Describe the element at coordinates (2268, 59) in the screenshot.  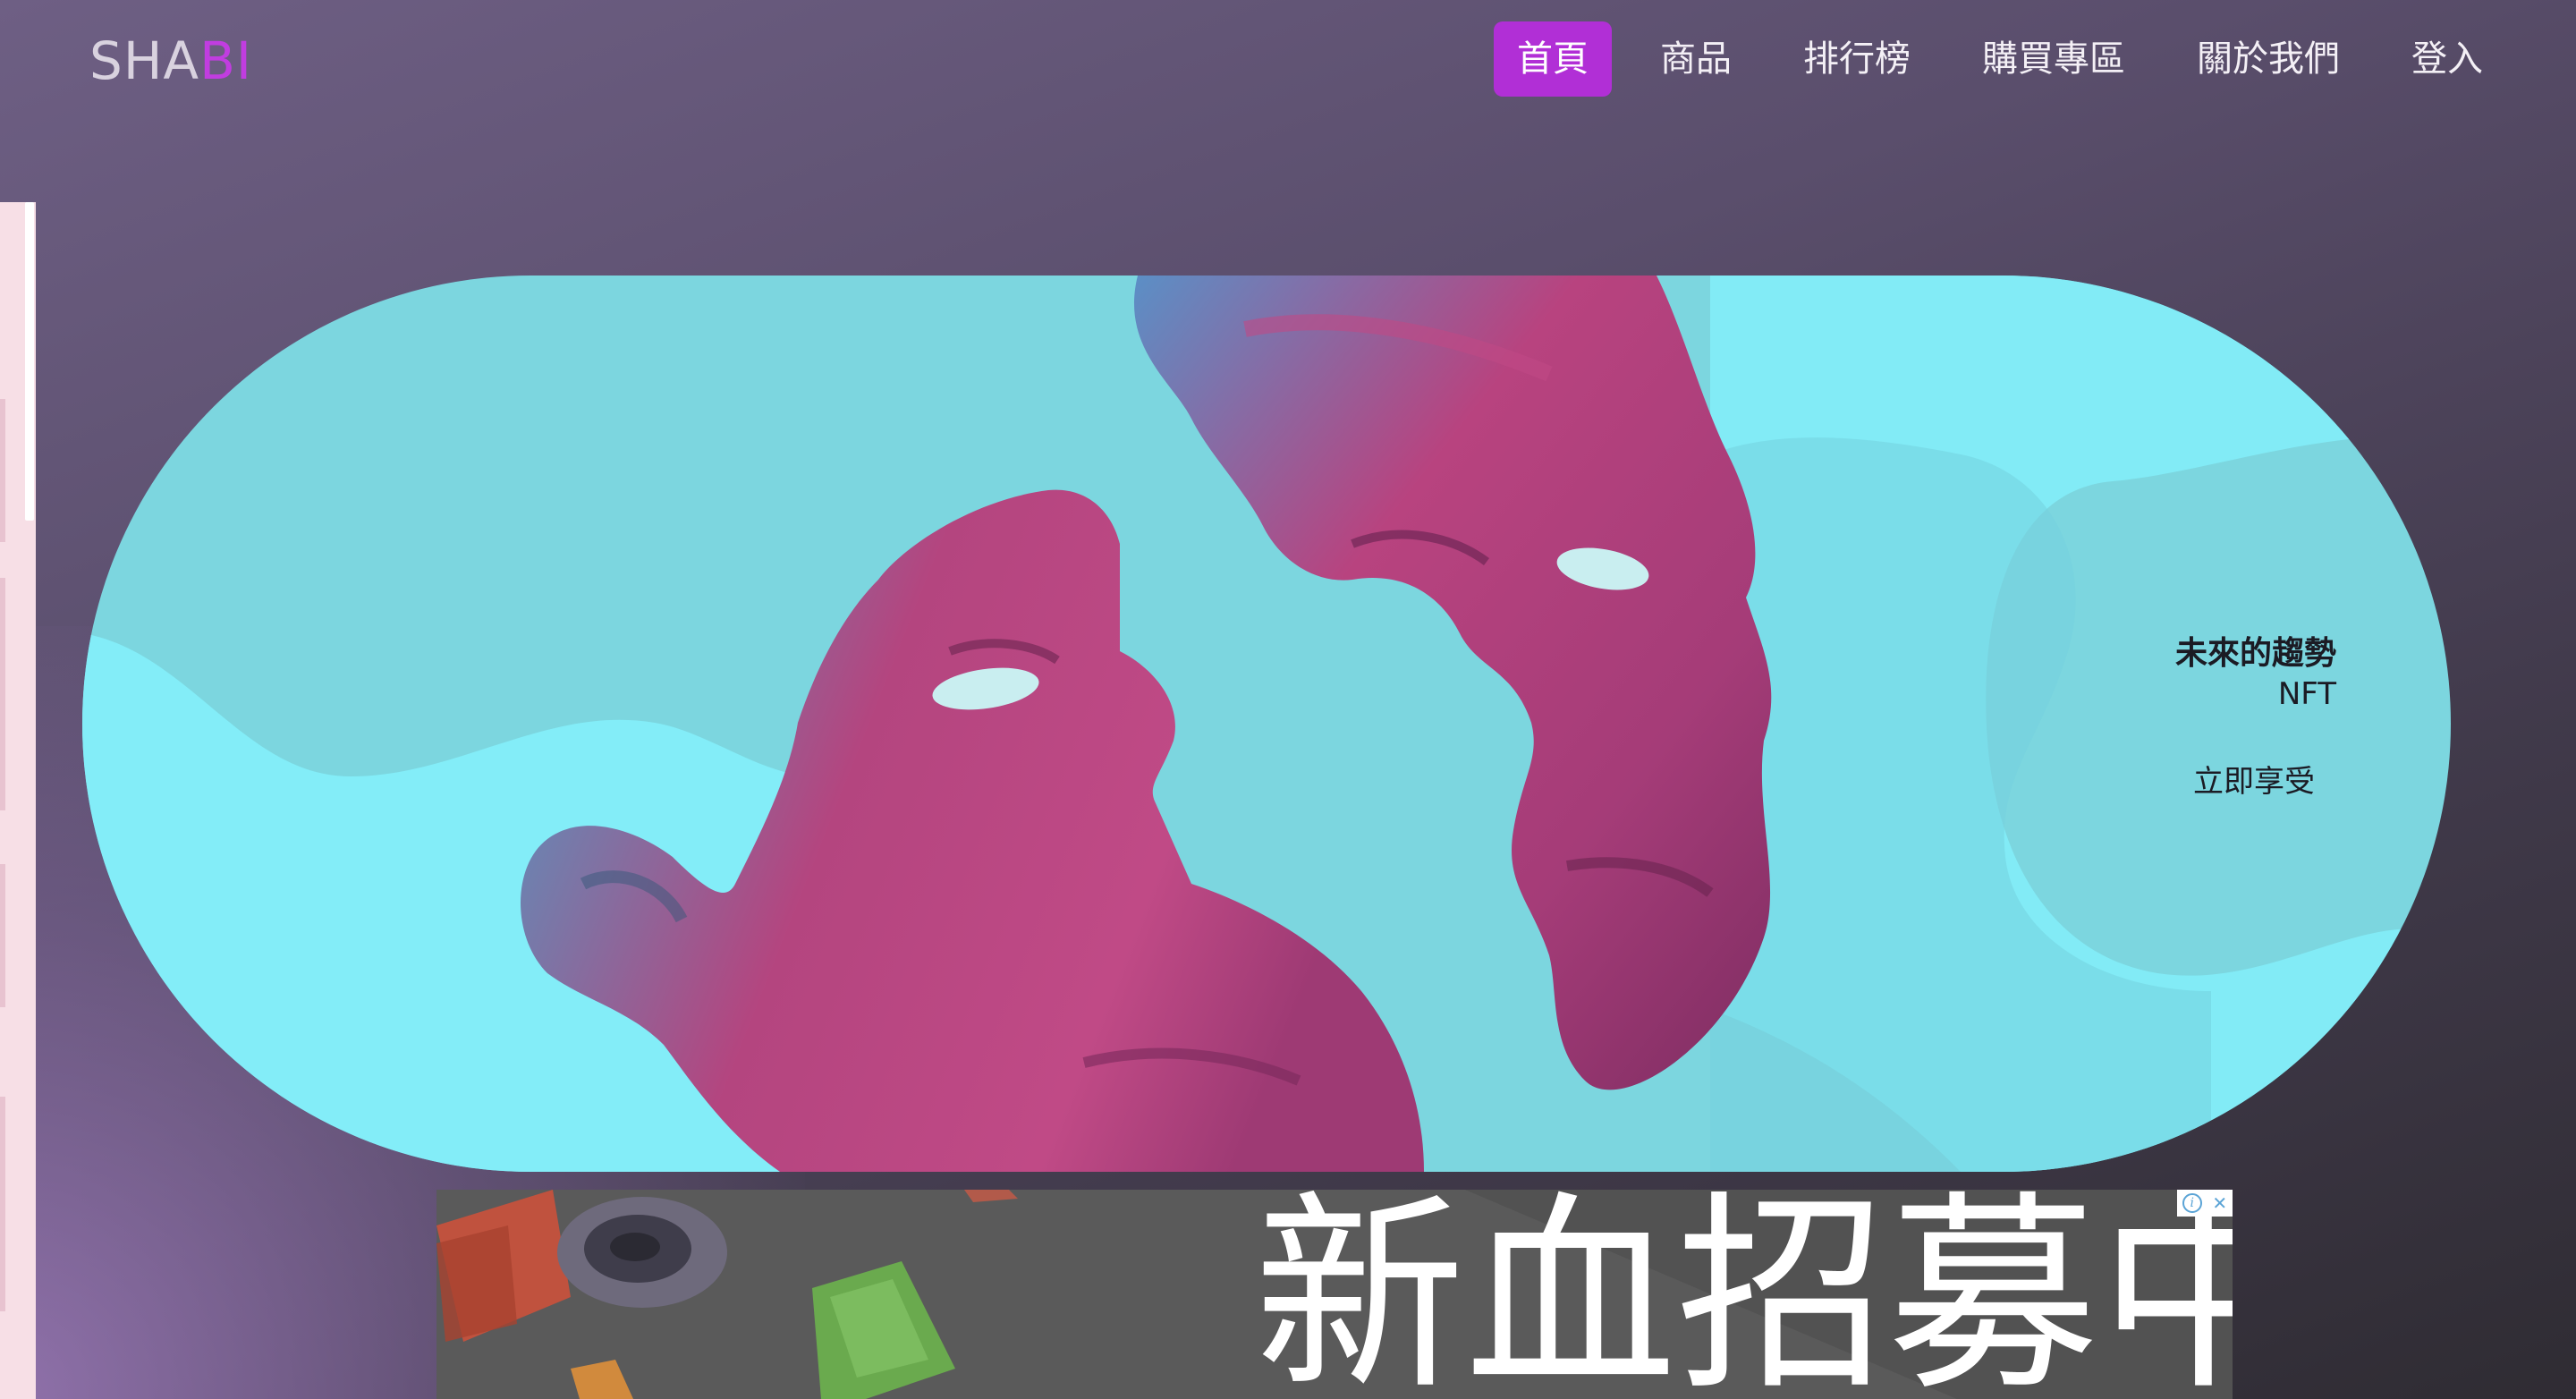
I see `nav-item-about: 關於我們` at that location.